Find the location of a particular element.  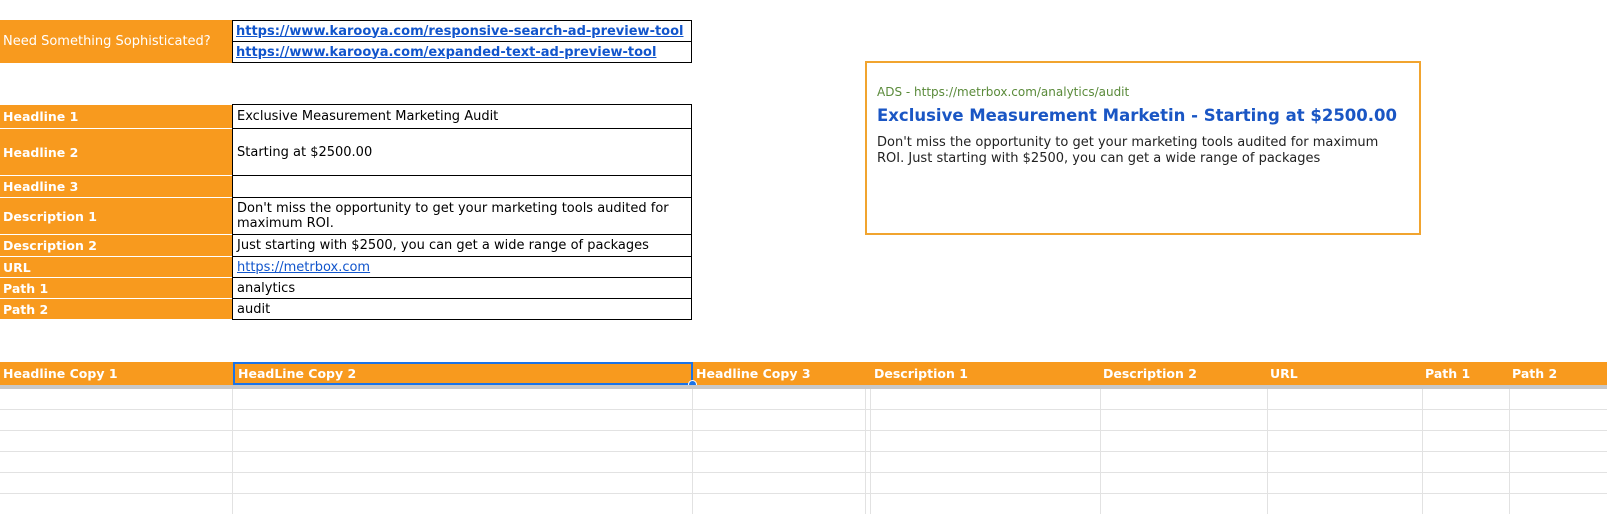

headline-1-cell: Exclusive Measurement Marketing Audit is located at coordinates (462, 116).